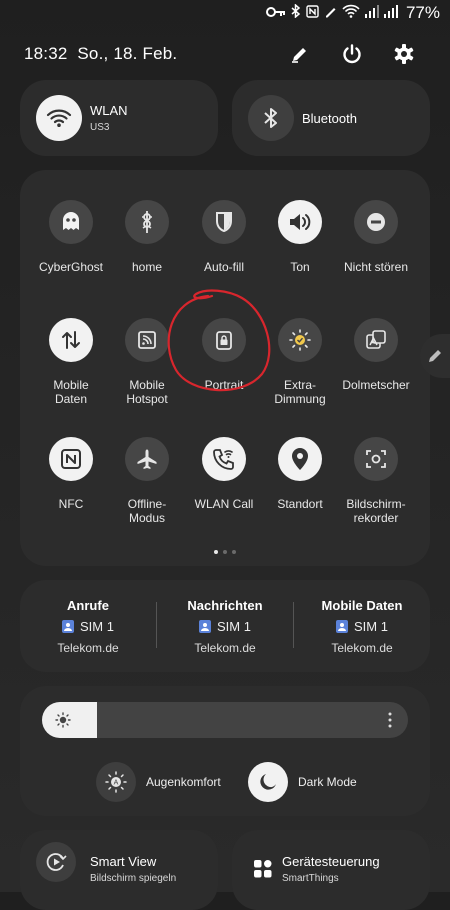  I want to click on sim-calls-carrier: Telekom.de, so click(88, 648).